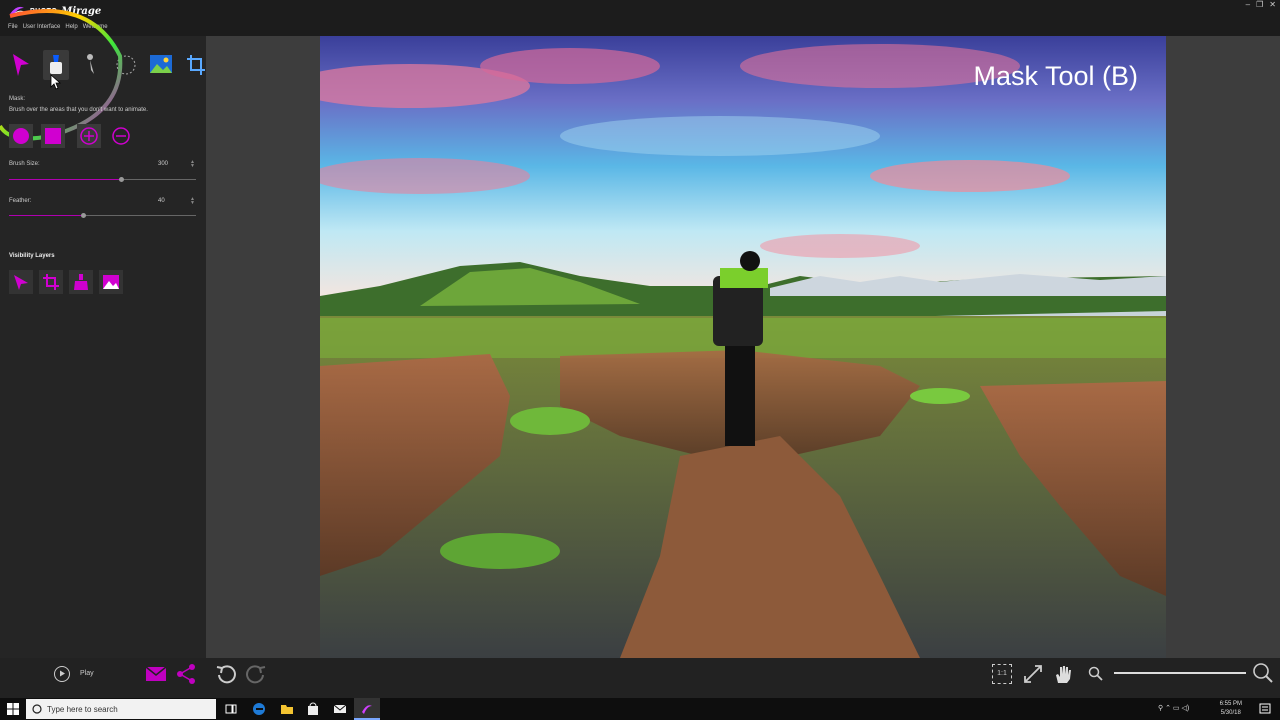 This screenshot has height=720, width=1280. I want to click on actual-size-button: 1:1, so click(1002, 674).